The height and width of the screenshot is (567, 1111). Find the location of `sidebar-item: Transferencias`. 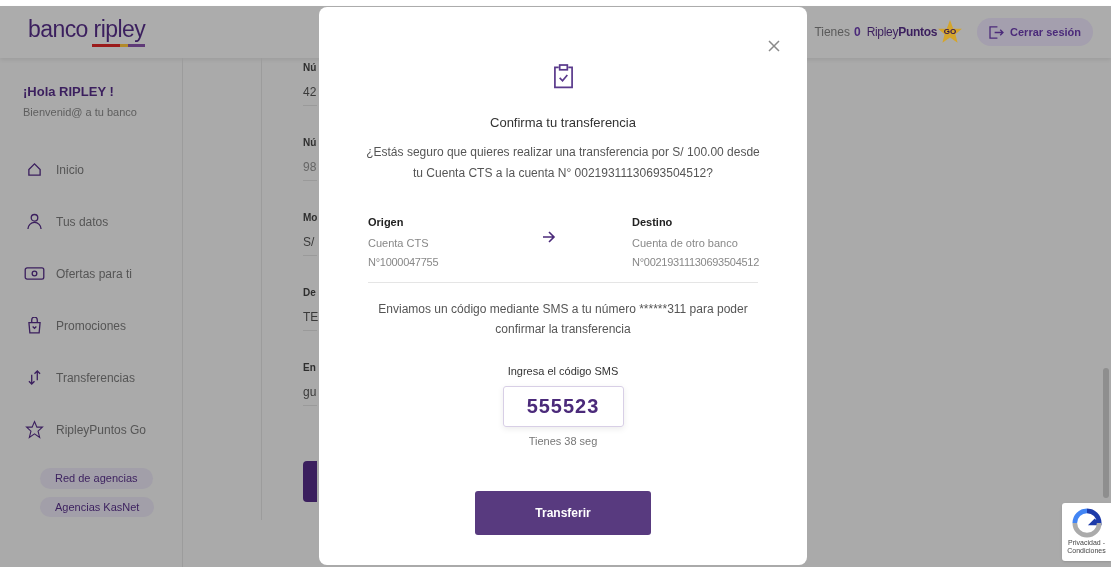

sidebar-item: Transferencias is located at coordinates (95, 377).